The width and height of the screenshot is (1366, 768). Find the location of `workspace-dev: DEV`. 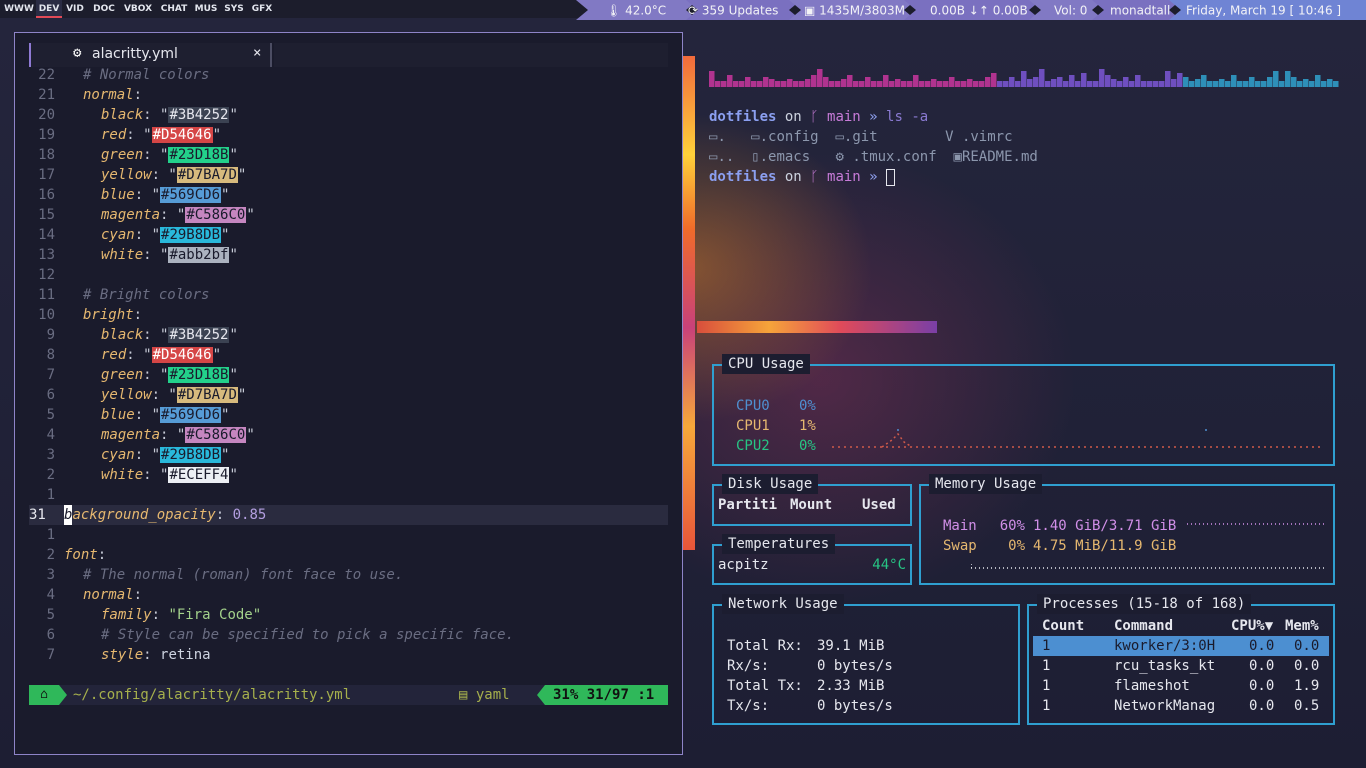

workspace-dev: DEV is located at coordinates (49, 9).